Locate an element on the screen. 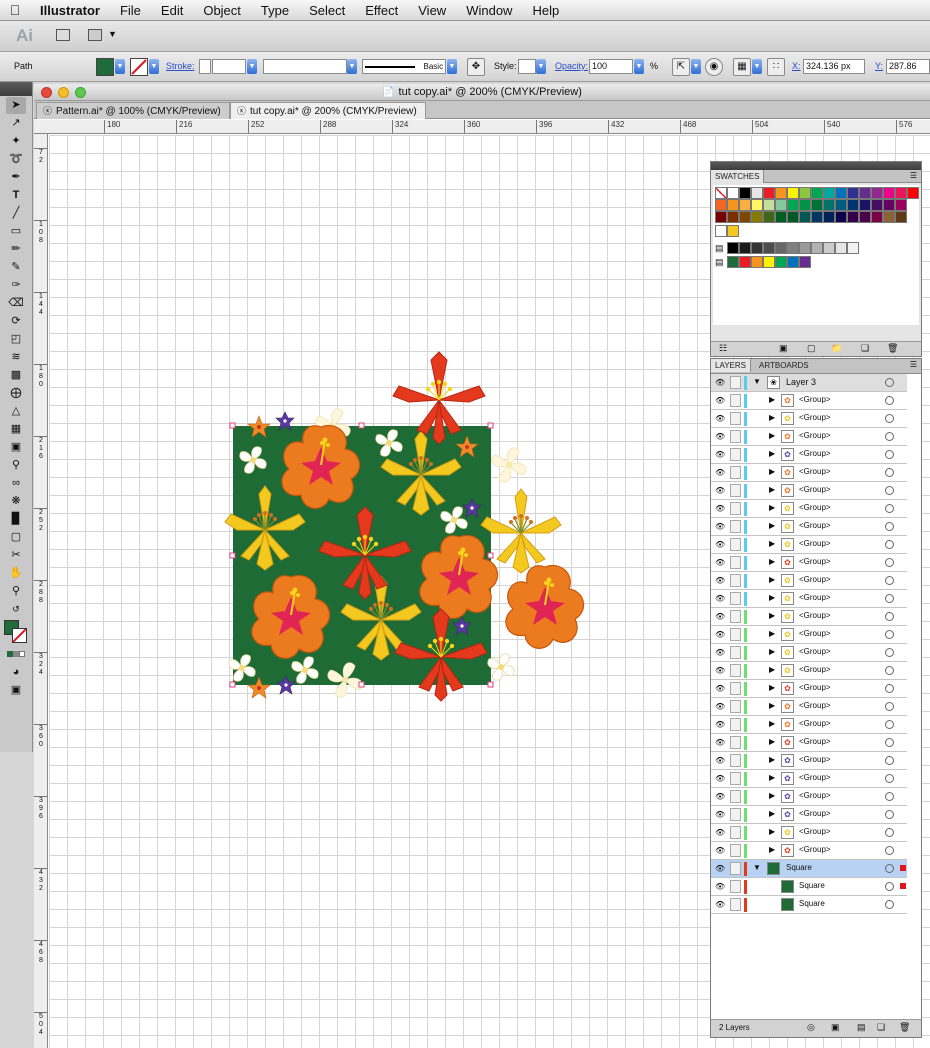  free-transform-tool-icon: ▩ is located at coordinates (16, 375).